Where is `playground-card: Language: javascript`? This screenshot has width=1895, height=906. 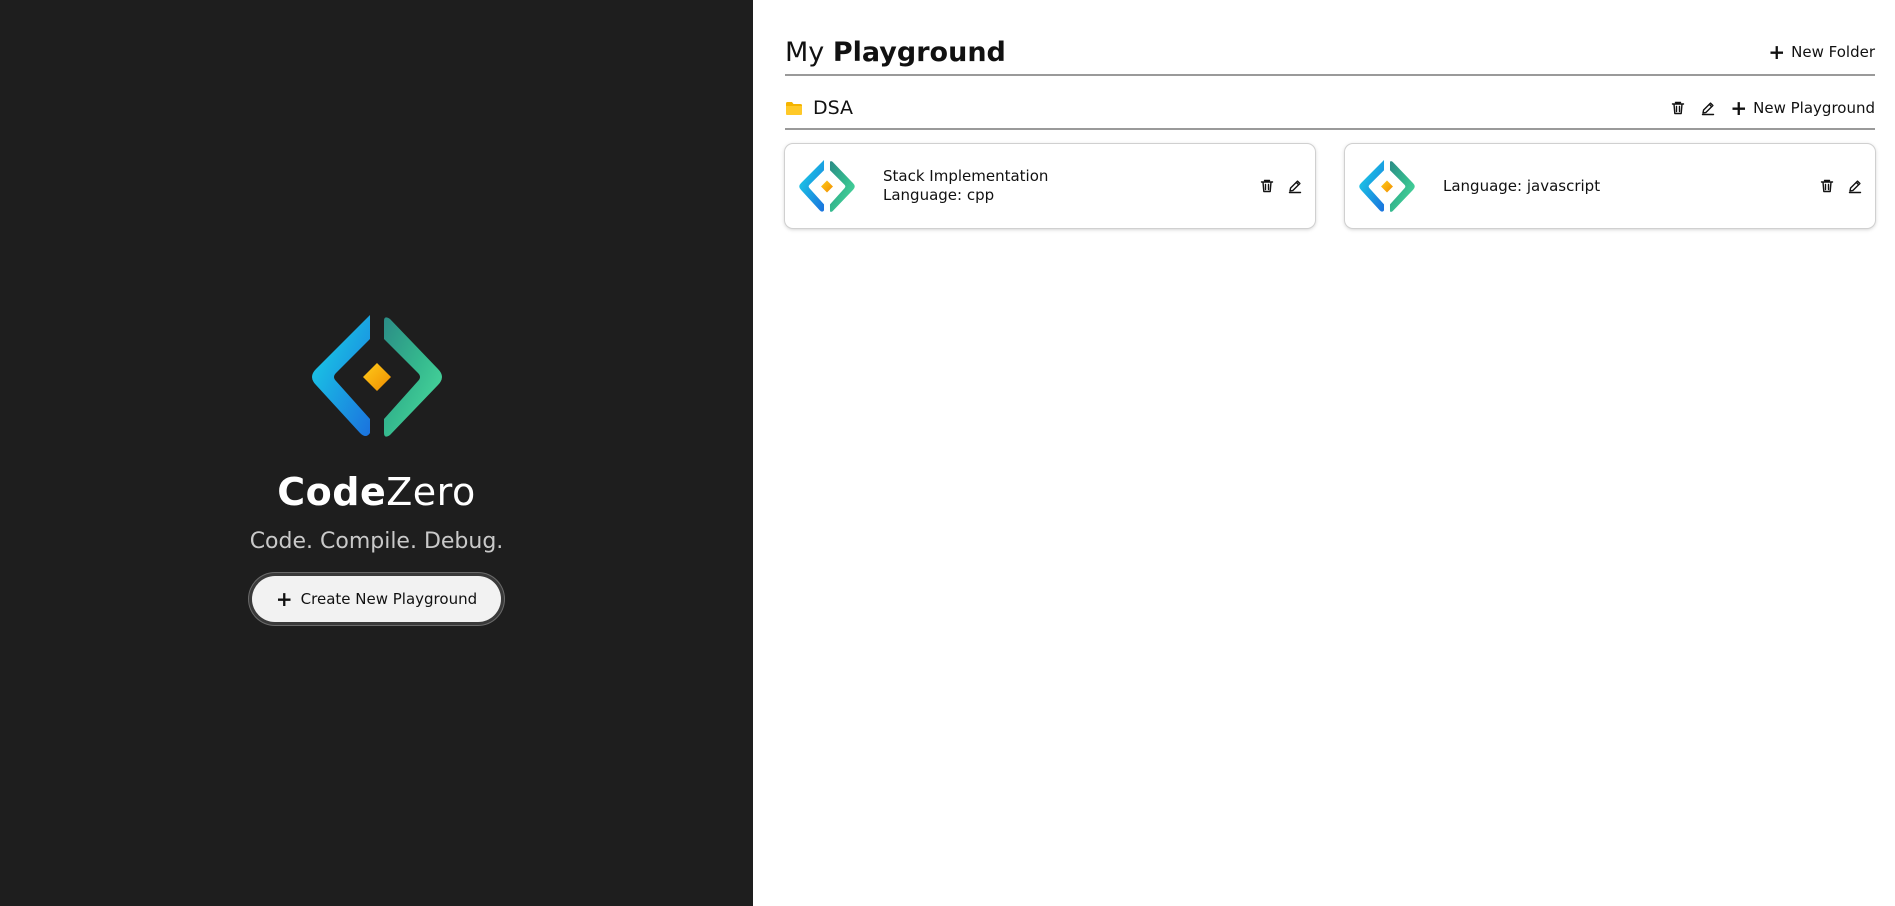 playground-card: Language: javascript is located at coordinates (1610, 186).